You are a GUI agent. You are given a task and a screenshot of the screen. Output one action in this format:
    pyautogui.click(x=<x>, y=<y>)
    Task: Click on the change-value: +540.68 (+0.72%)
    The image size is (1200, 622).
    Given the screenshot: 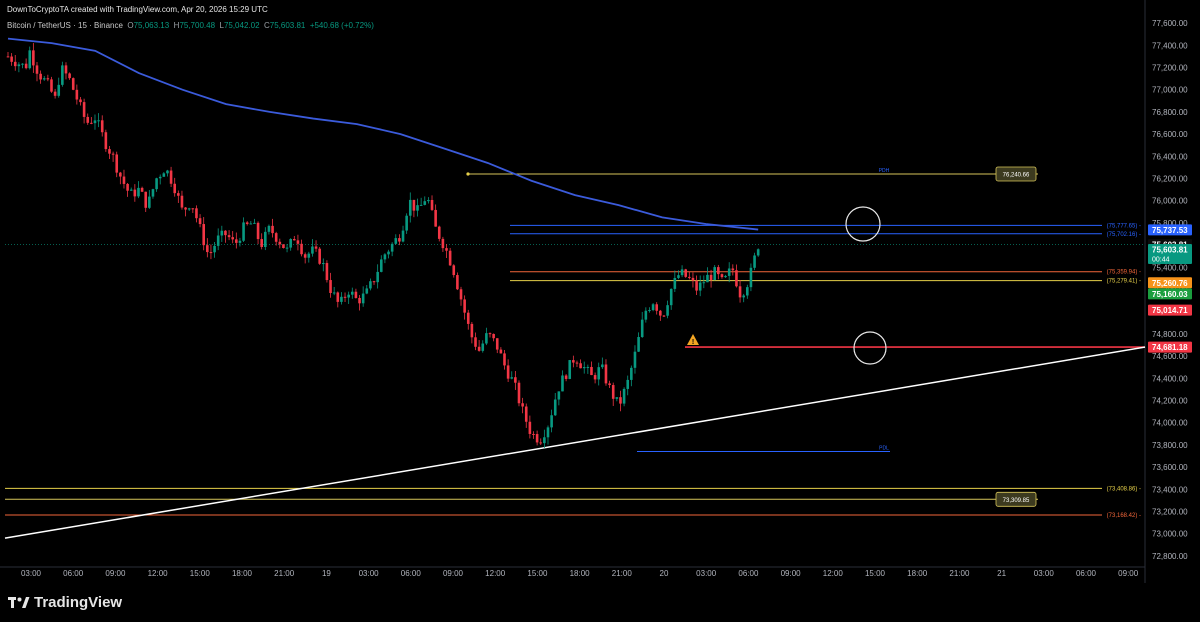 What is the action you would take?
    pyautogui.click(x=341, y=25)
    